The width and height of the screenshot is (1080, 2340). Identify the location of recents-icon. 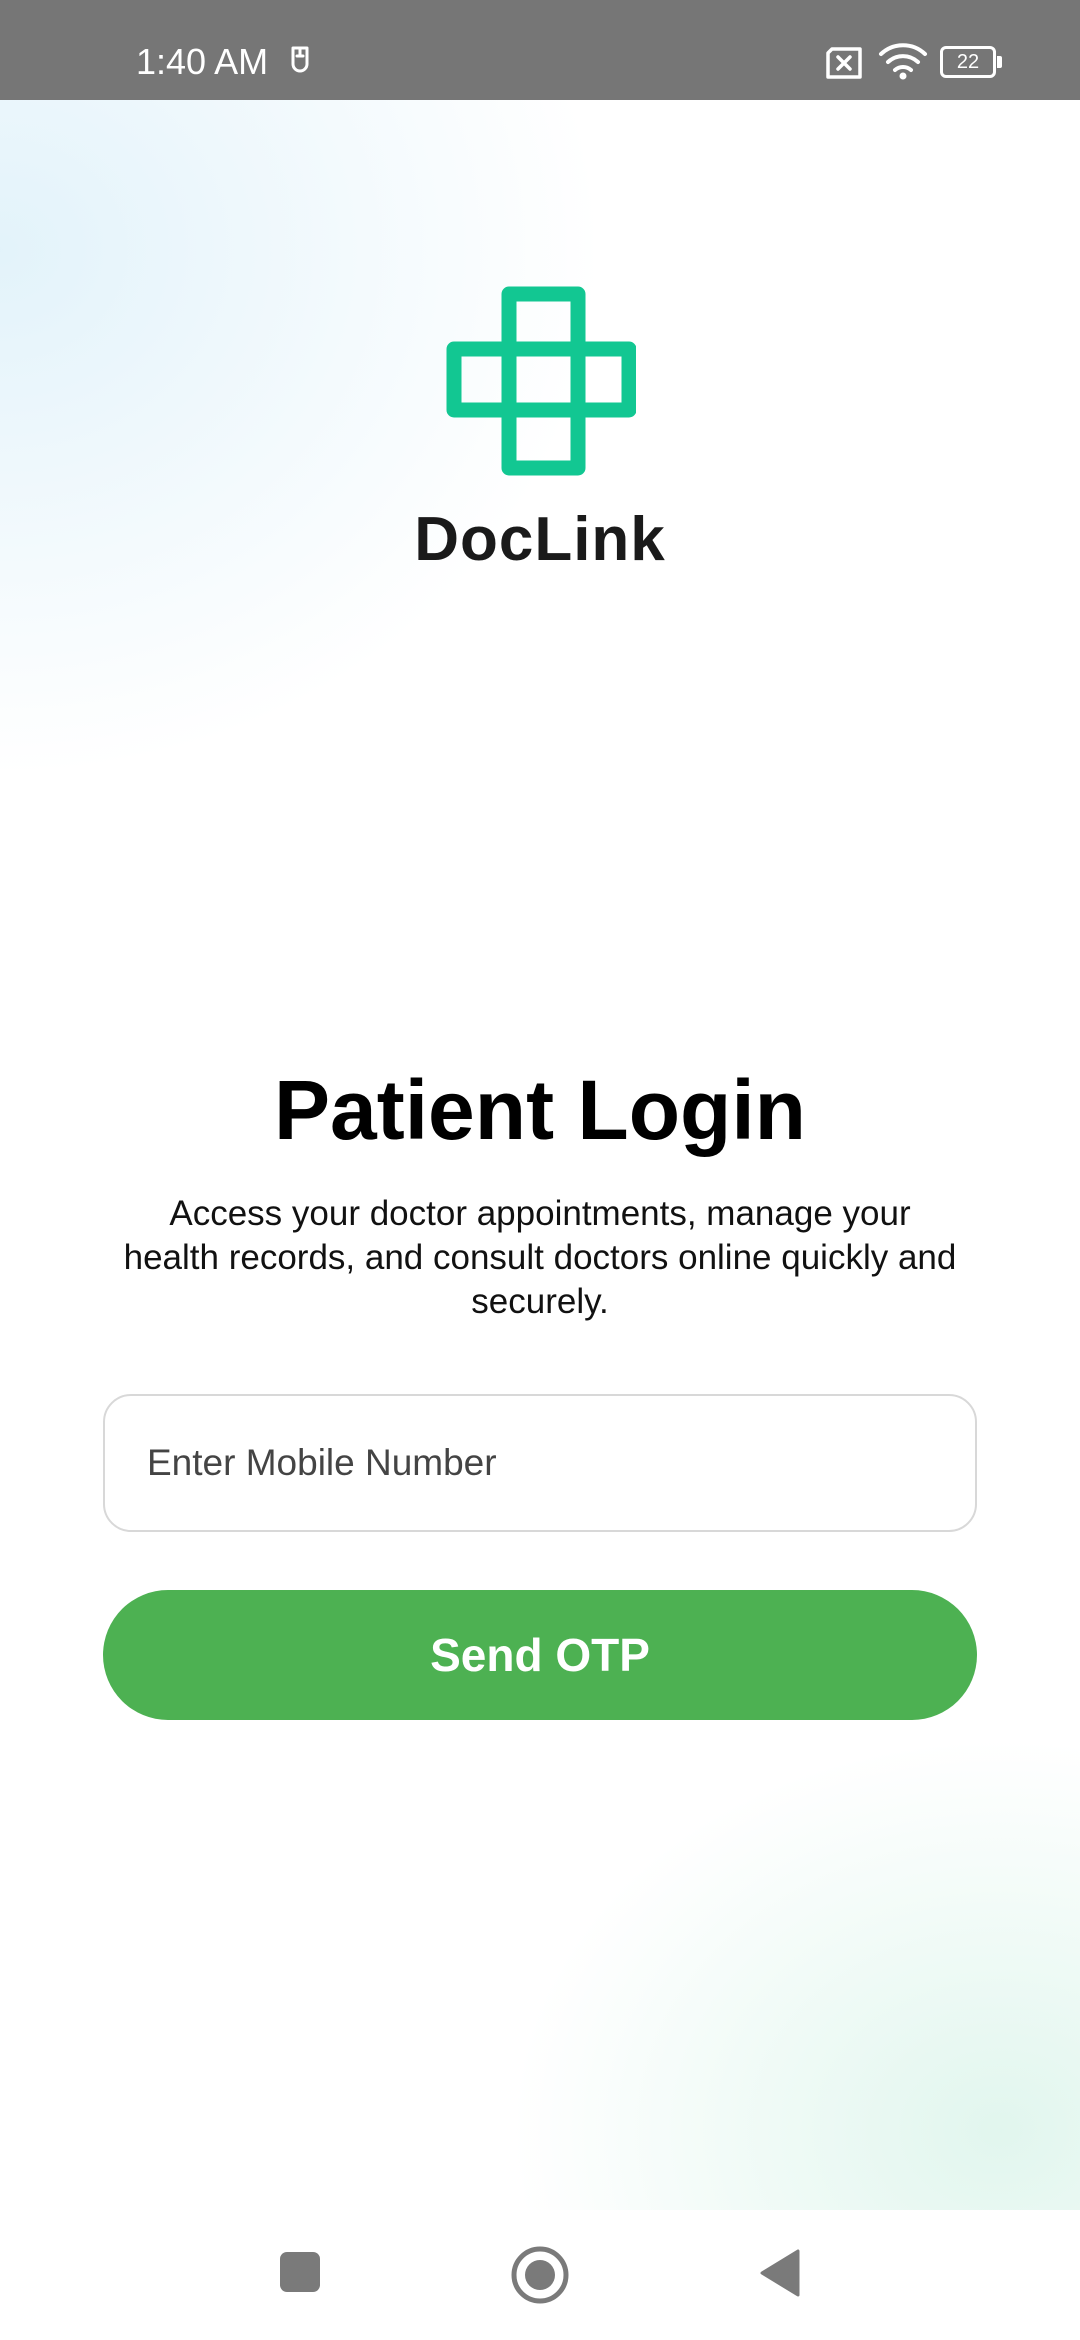
(300, 2272).